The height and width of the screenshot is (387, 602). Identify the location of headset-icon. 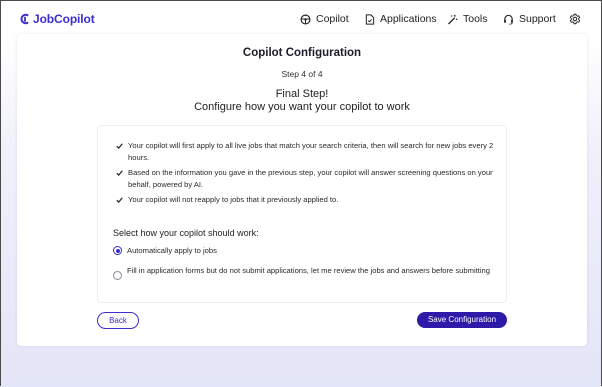
(508, 19).